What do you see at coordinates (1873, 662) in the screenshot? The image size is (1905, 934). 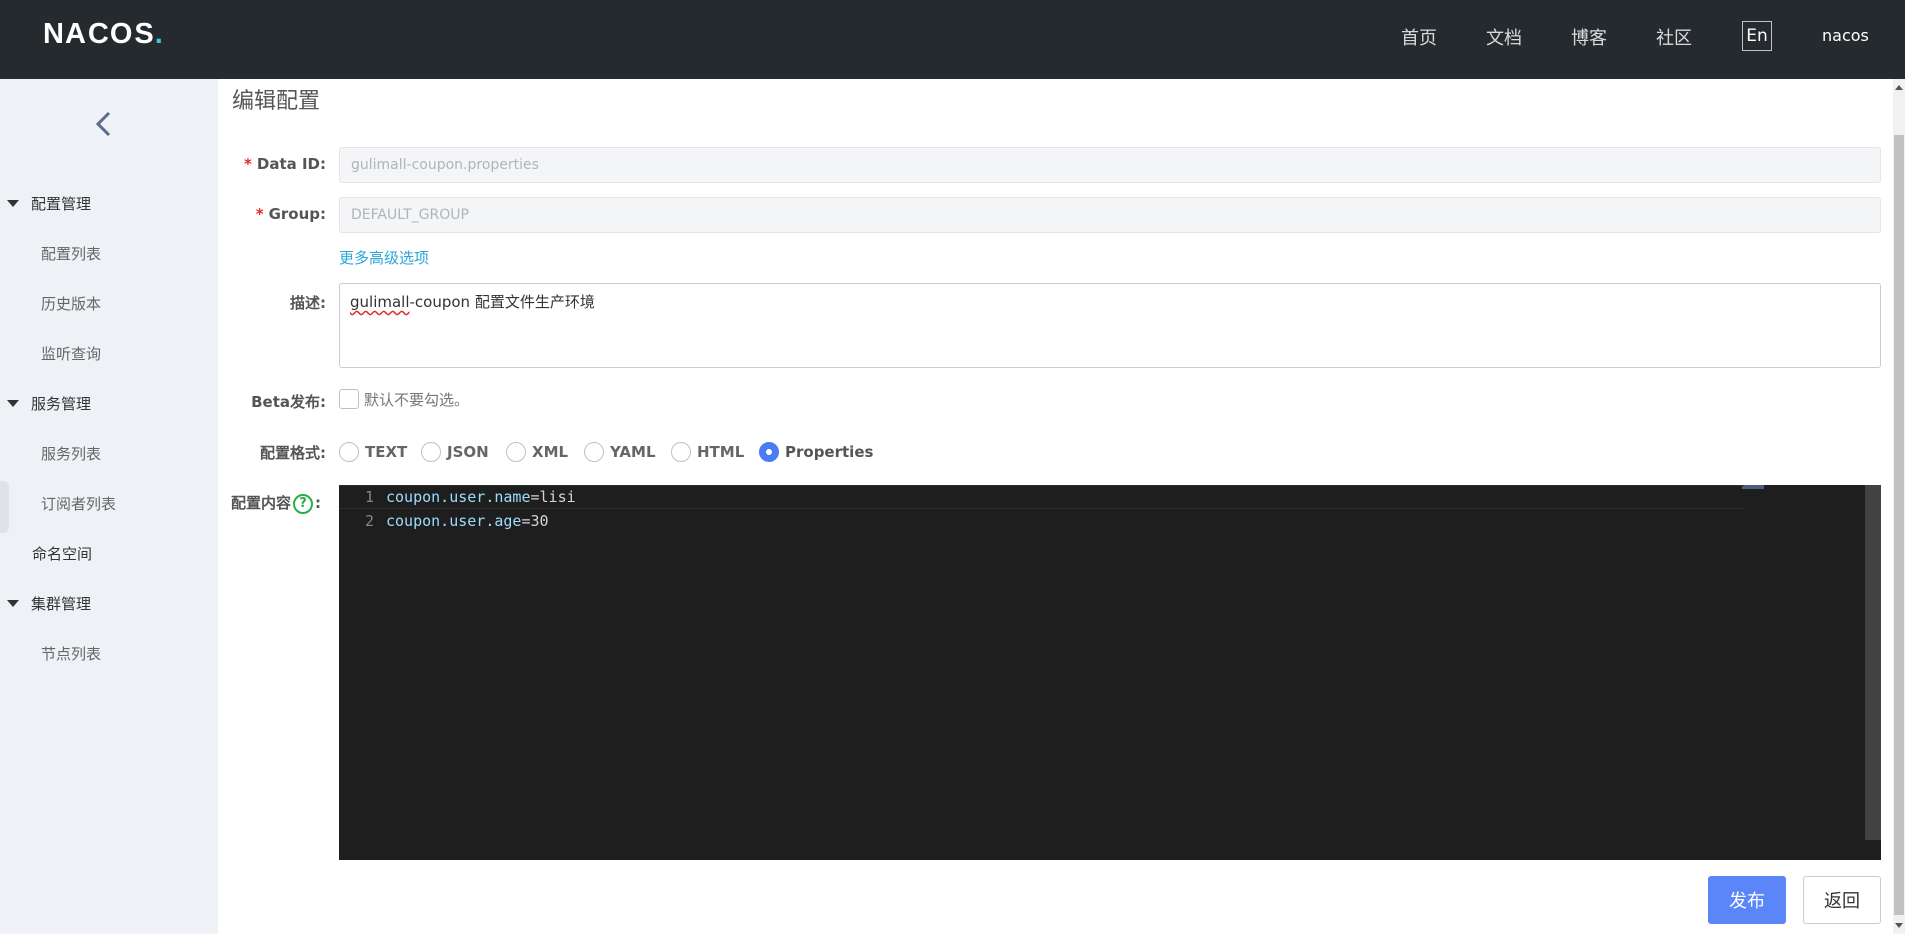 I see `editor-scrollbar` at bounding box center [1873, 662].